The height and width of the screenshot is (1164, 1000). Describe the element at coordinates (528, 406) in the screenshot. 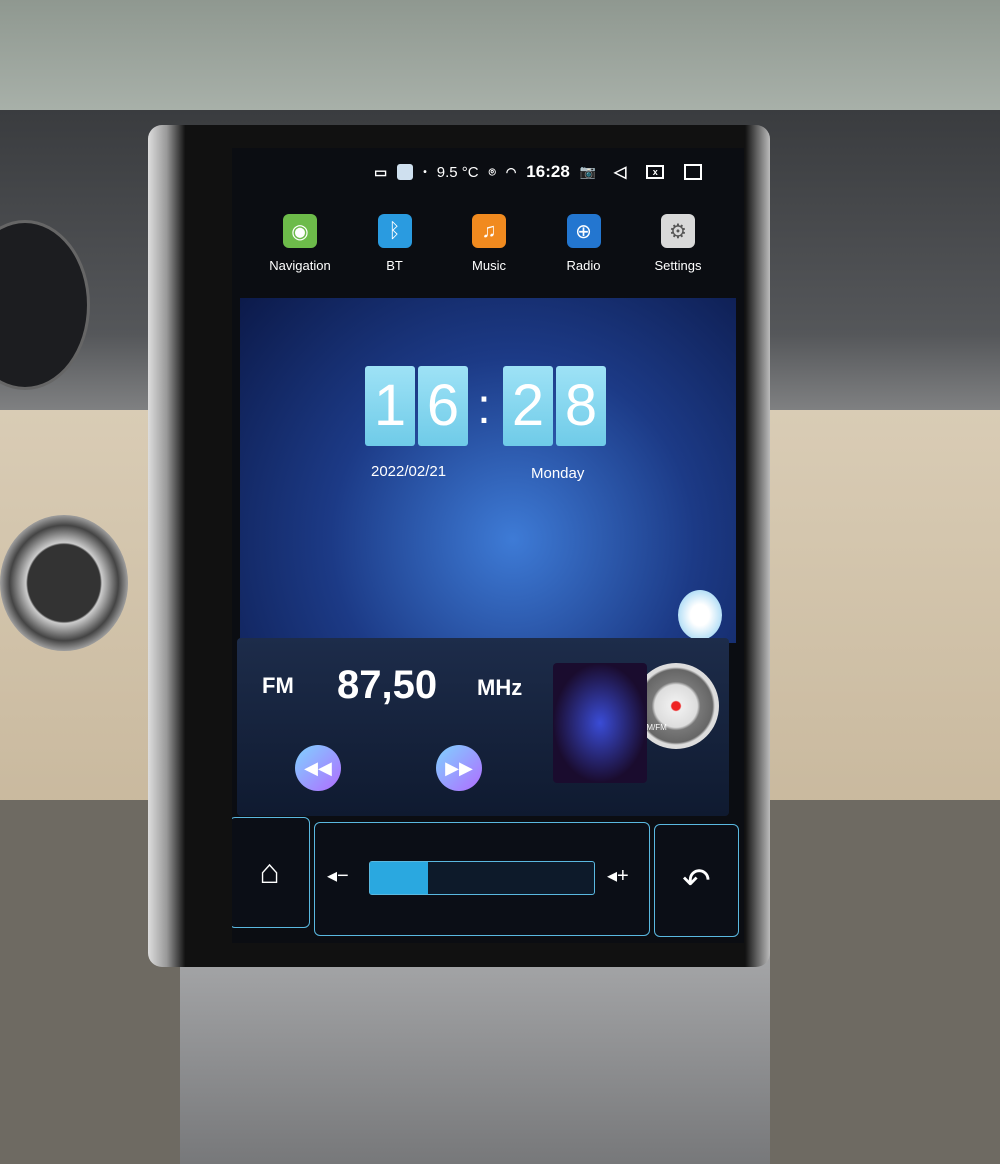

I see `clock-digit: 2` at that location.